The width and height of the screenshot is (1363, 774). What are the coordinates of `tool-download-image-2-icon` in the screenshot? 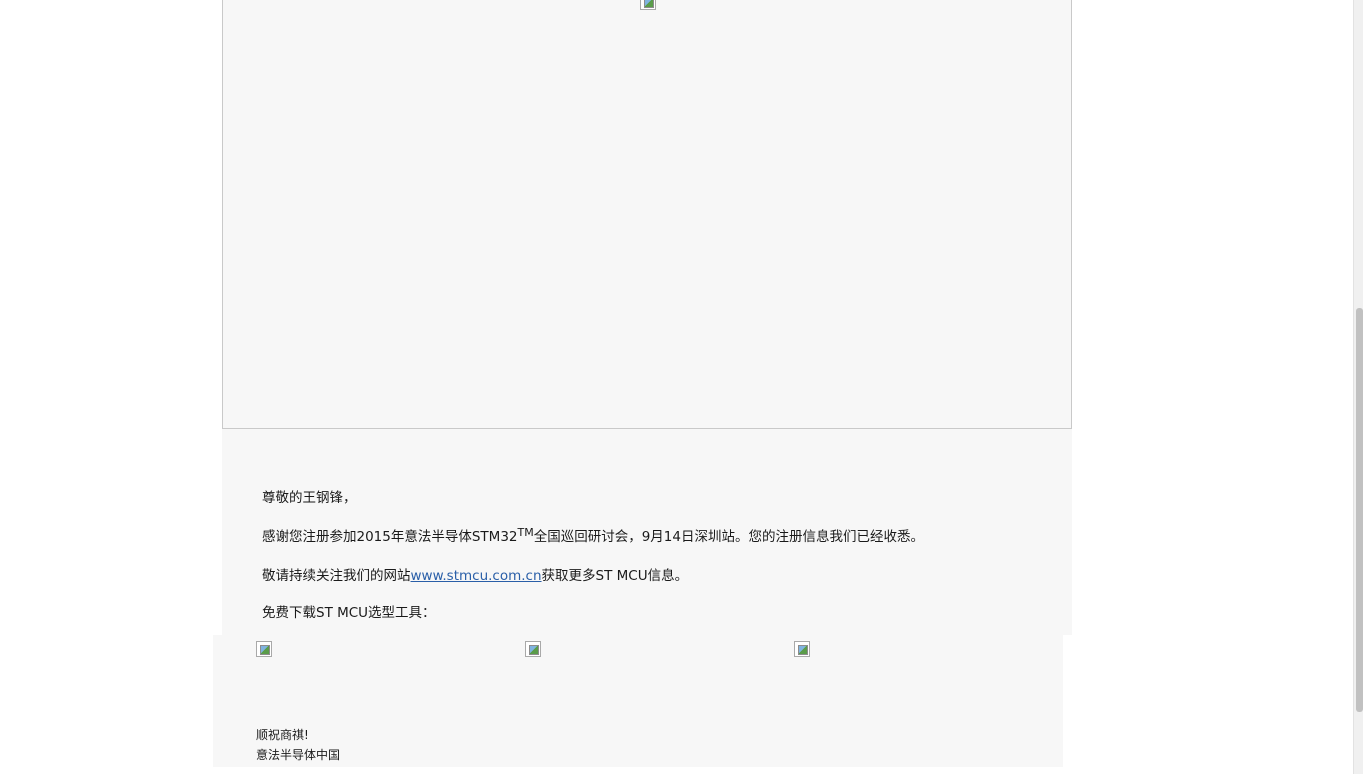 It's located at (533, 649).